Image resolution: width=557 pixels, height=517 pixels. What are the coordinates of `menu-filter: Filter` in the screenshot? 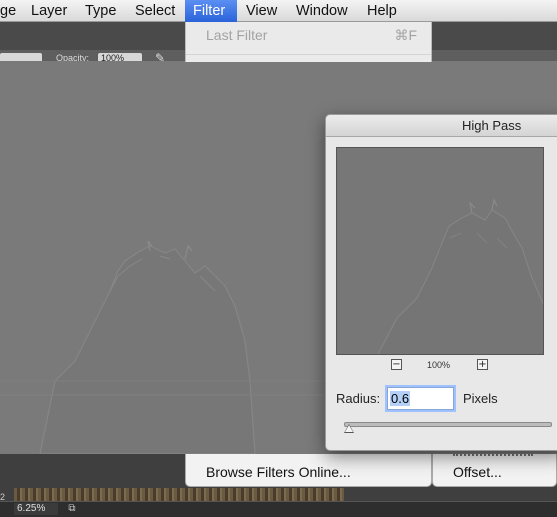 It's located at (211, 11).